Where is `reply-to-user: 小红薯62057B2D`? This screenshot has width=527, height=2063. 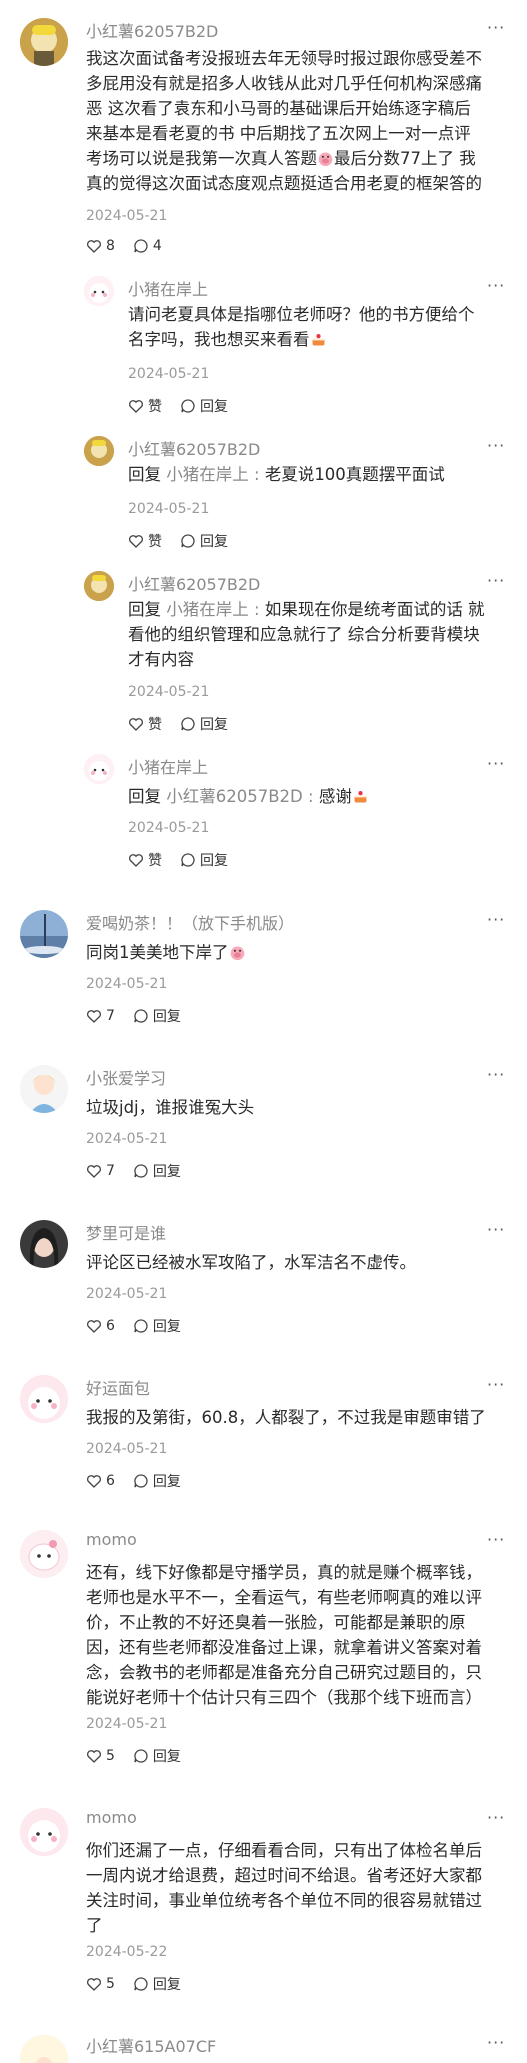 reply-to-user: 小红薯62057B2D is located at coordinates (234, 796).